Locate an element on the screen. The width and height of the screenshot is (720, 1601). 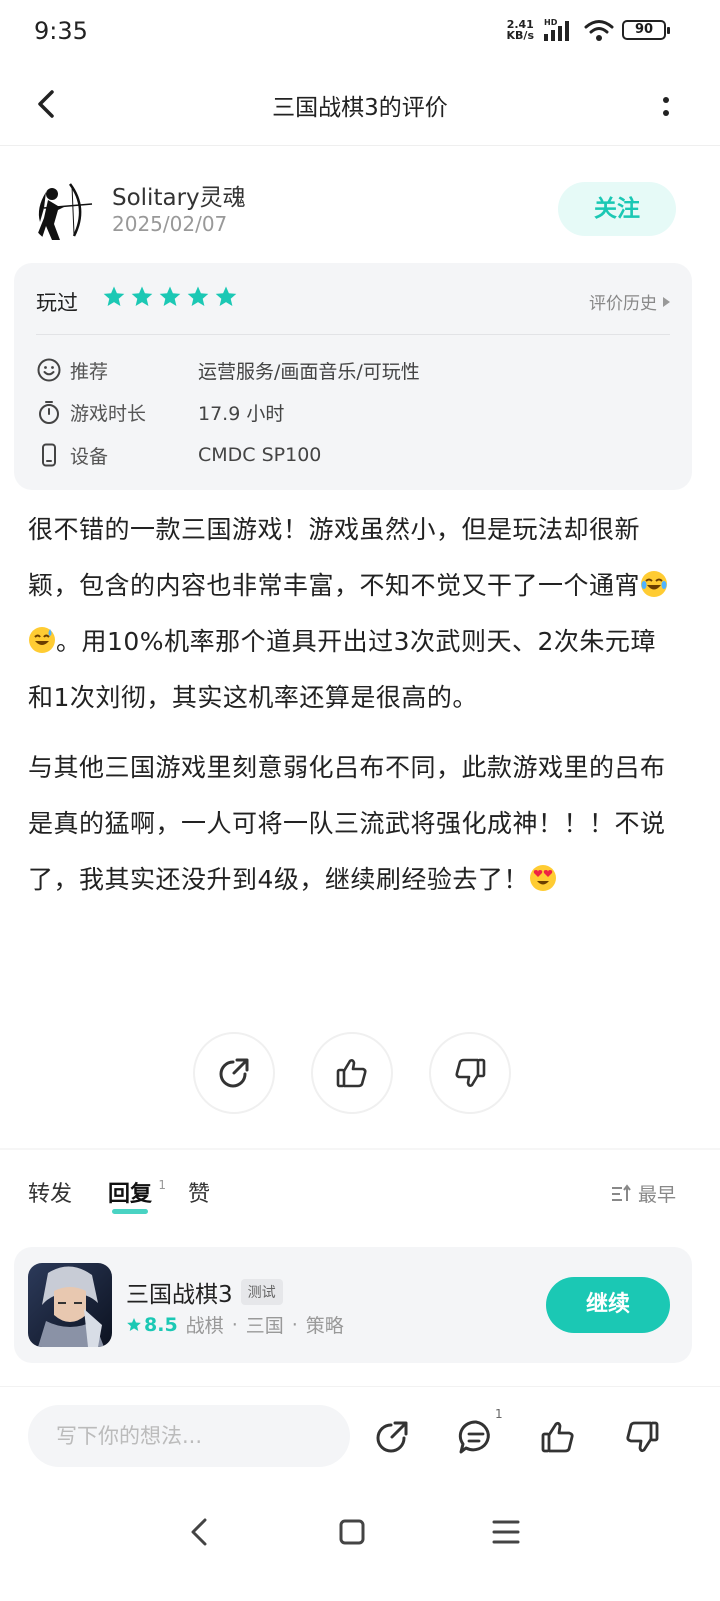
review-author: Solitary灵魂 2025/02/07 关注 is located at coordinates (360, 210).